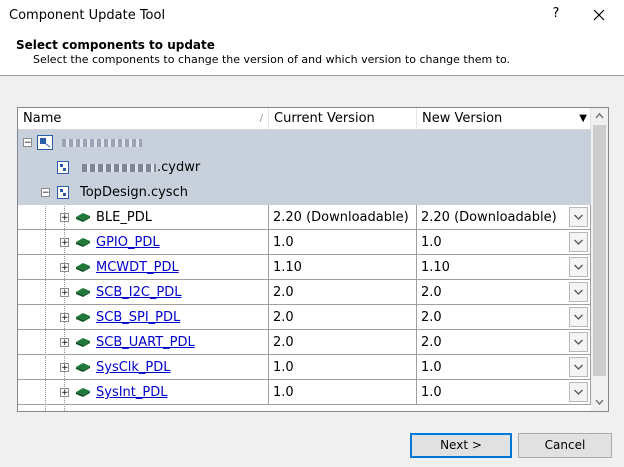 The height and width of the screenshot is (467, 624). Describe the element at coordinates (102, 143) in the screenshot. I see `redacted-project-name` at that location.